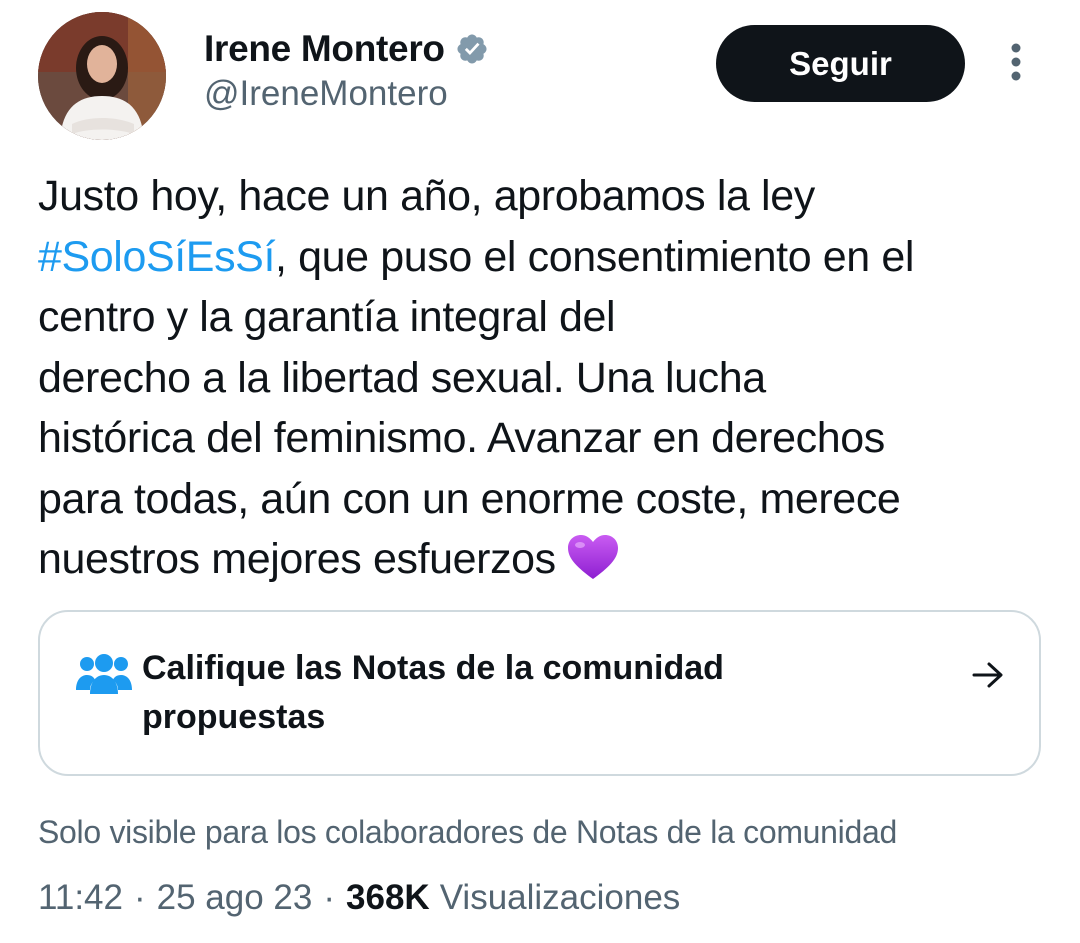  What do you see at coordinates (402, 377) in the screenshot?
I see `tweet-text-segment: derecho a la libertad sexual. Una lucha` at bounding box center [402, 377].